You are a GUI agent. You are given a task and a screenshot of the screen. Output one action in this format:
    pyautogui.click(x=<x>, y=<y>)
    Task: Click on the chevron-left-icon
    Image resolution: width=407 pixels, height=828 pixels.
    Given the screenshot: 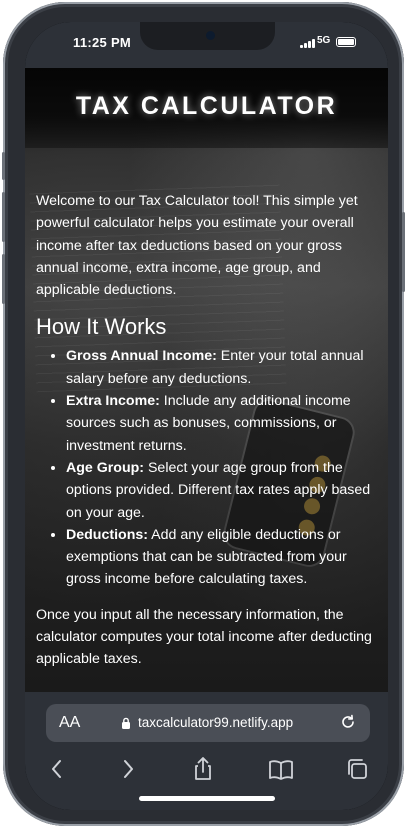 What is the action you would take?
    pyautogui.click(x=57, y=769)
    